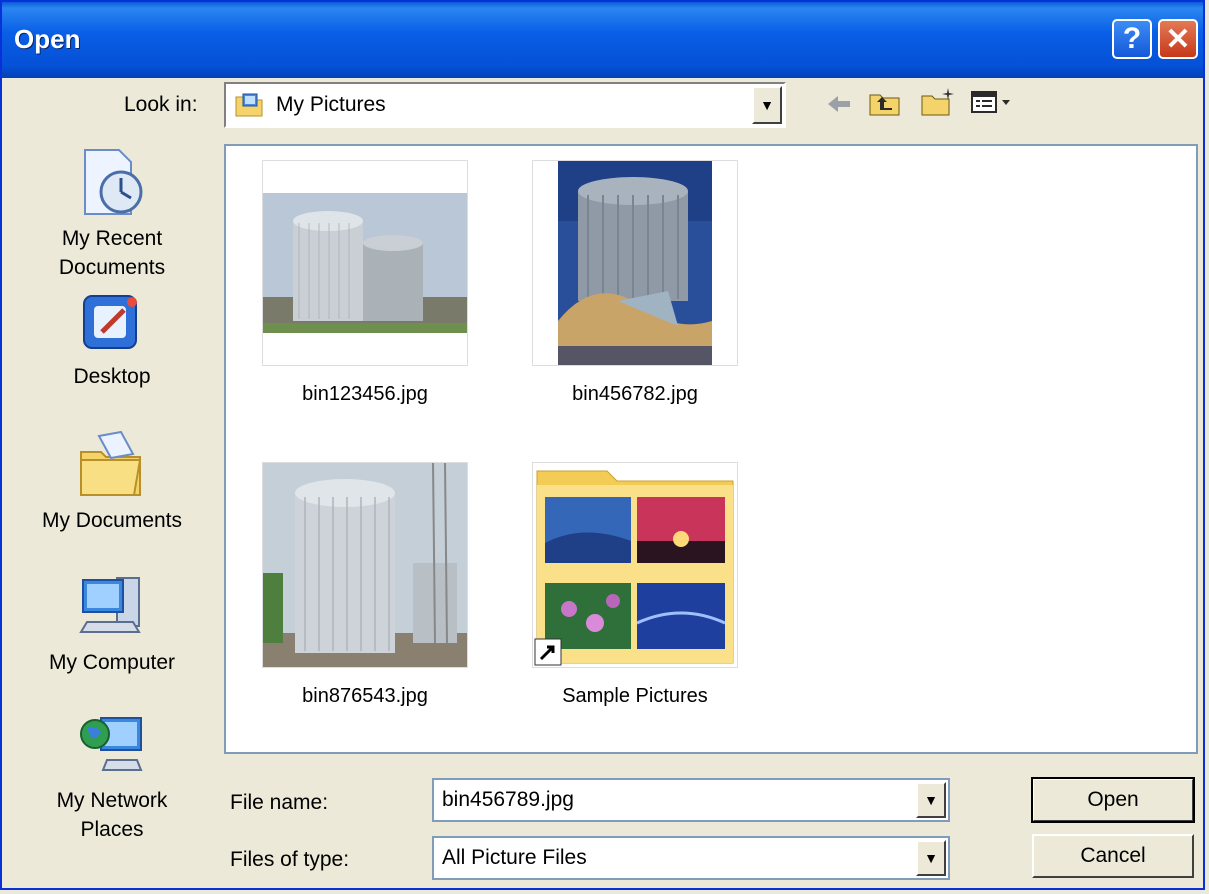 The image size is (1209, 894). Describe the element at coordinates (1113, 856) in the screenshot. I see `cancel-button: Cancel` at that location.